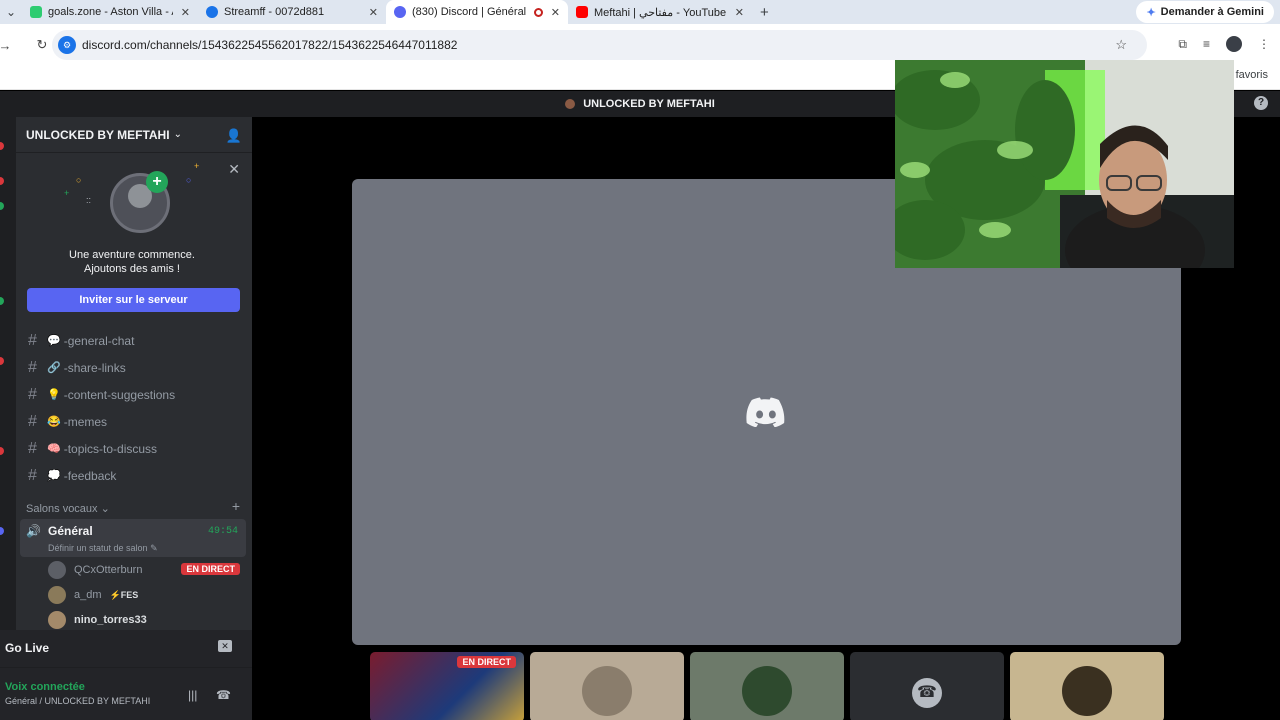 The height and width of the screenshot is (720, 1280). I want to click on streamff-favicon-icon, so click(212, 12).